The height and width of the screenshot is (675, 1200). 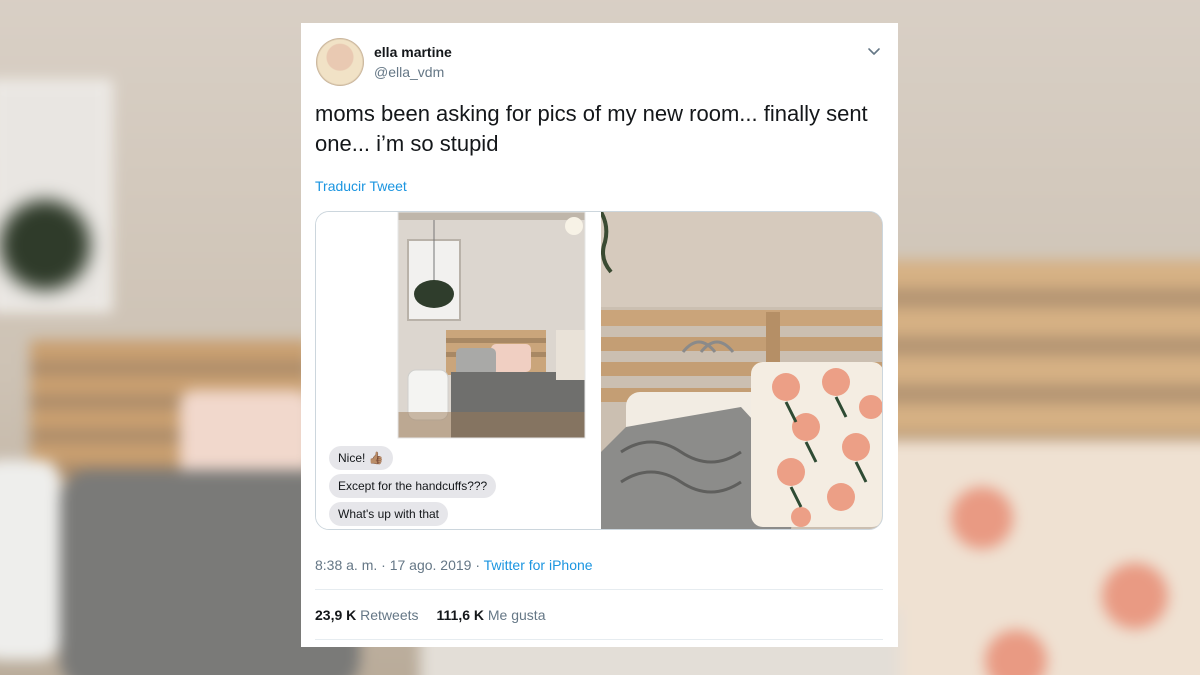 What do you see at coordinates (409, 72) in the screenshot?
I see `author-handle: @ella_vdm` at bounding box center [409, 72].